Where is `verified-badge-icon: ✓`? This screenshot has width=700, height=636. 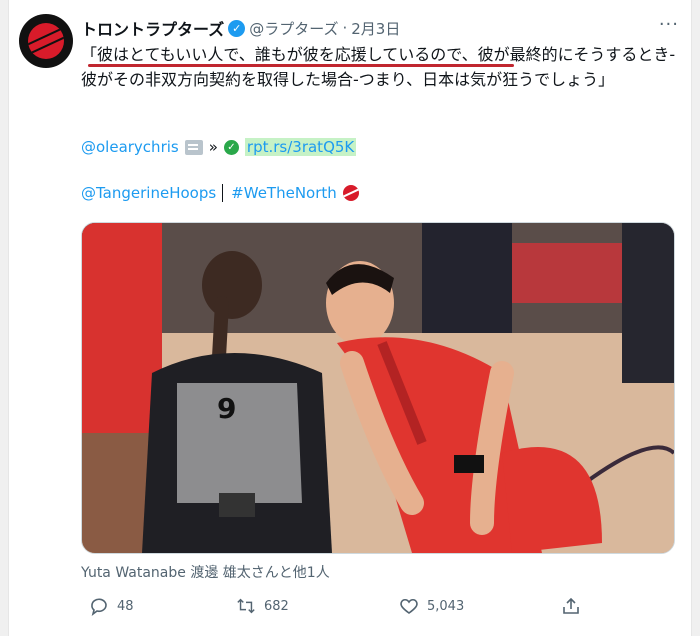
verified-badge-icon: ✓ is located at coordinates (237, 28).